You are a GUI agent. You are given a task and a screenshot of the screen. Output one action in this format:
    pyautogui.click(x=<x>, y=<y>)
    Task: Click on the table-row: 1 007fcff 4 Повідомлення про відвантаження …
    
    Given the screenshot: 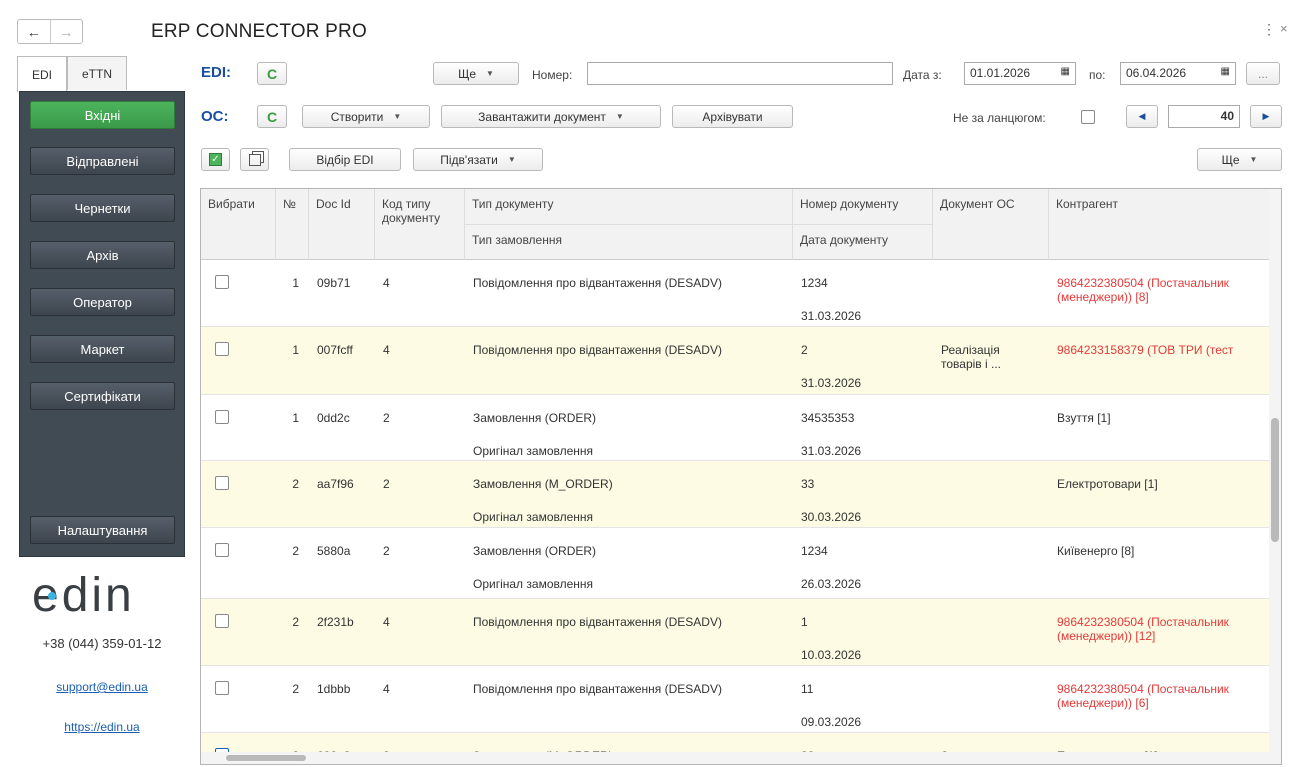 What is the action you would take?
    pyautogui.click(x=736, y=361)
    